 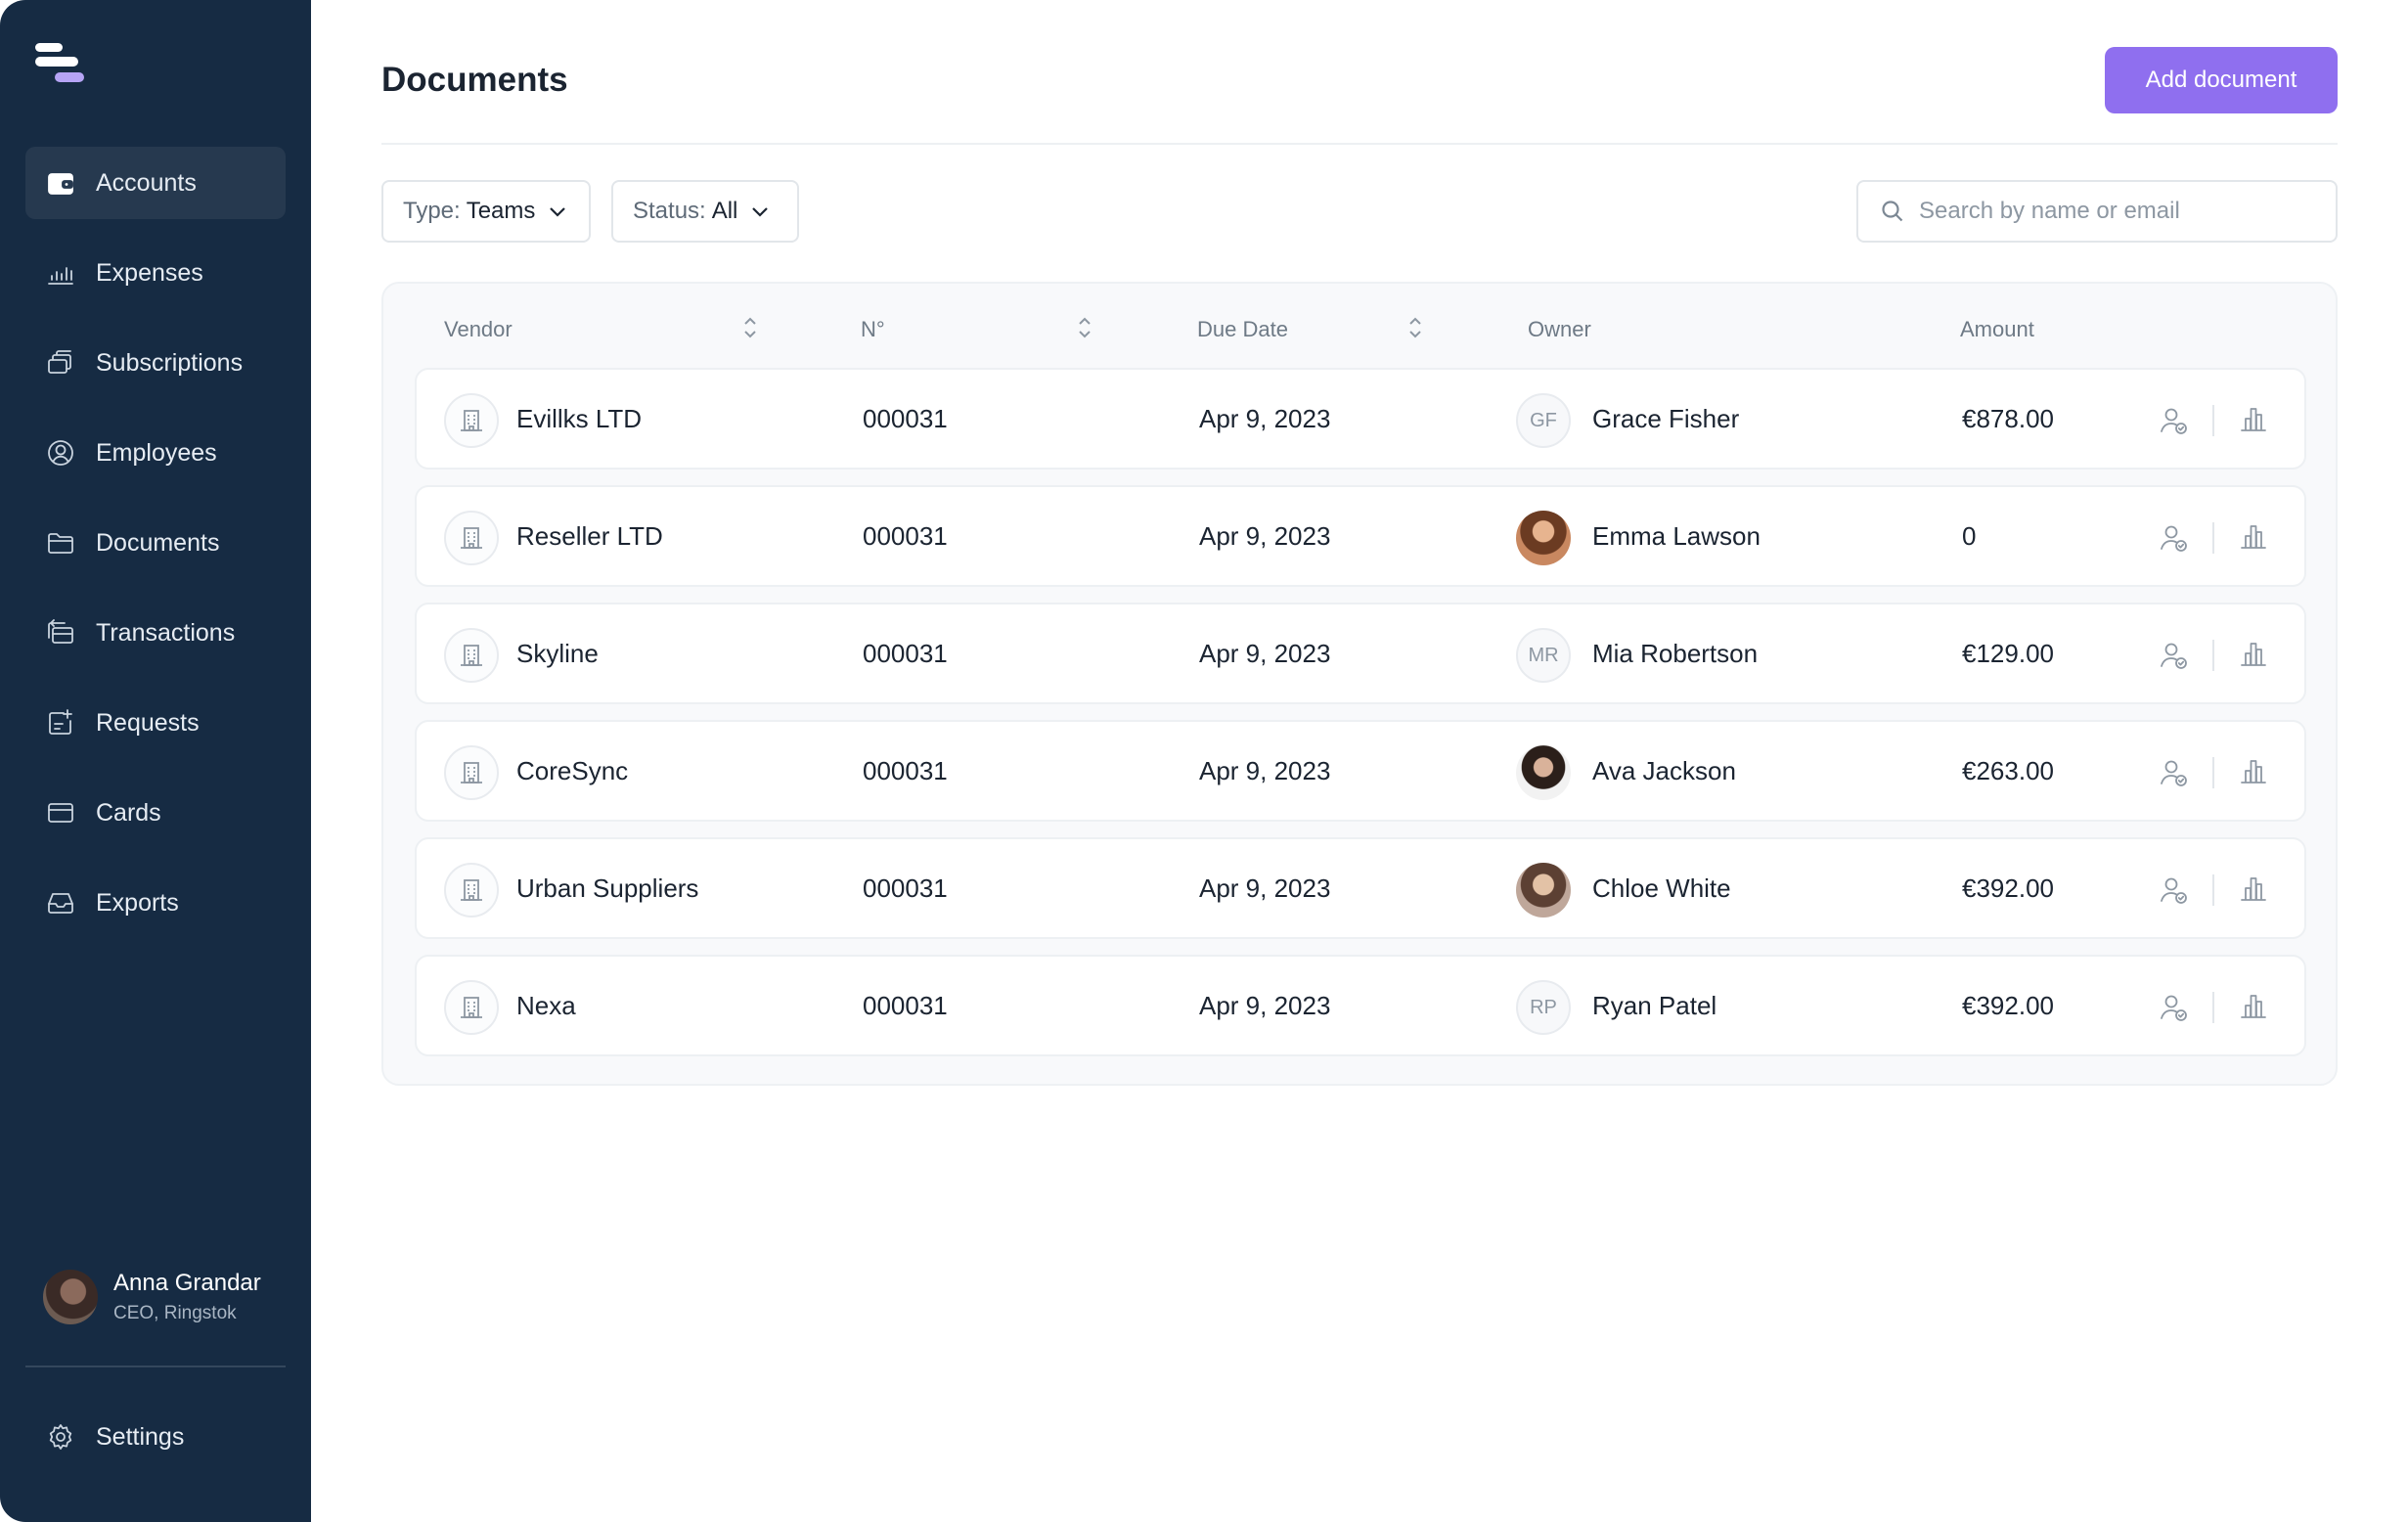 I want to click on sidebar-item-transactions: Transactions, so click(x=155, y=633).